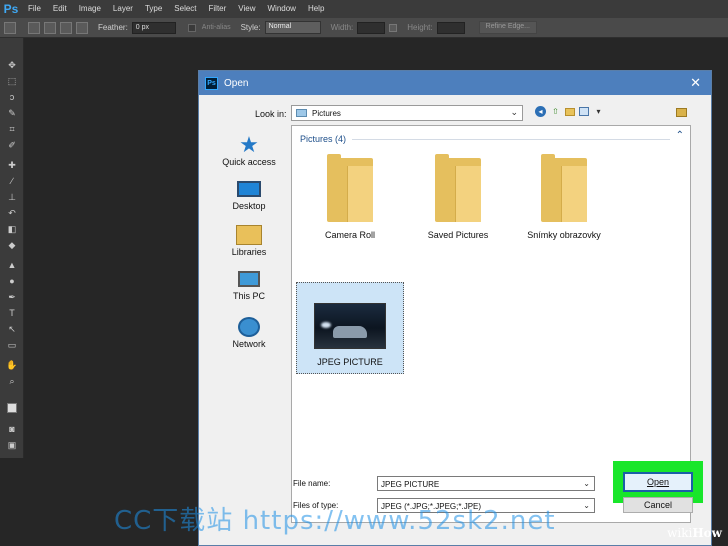  What do you see at coordinates (12, 381) in the screenshot?
I see `zoom-tool-icon: ⌕` at bounding box center [12, 381].